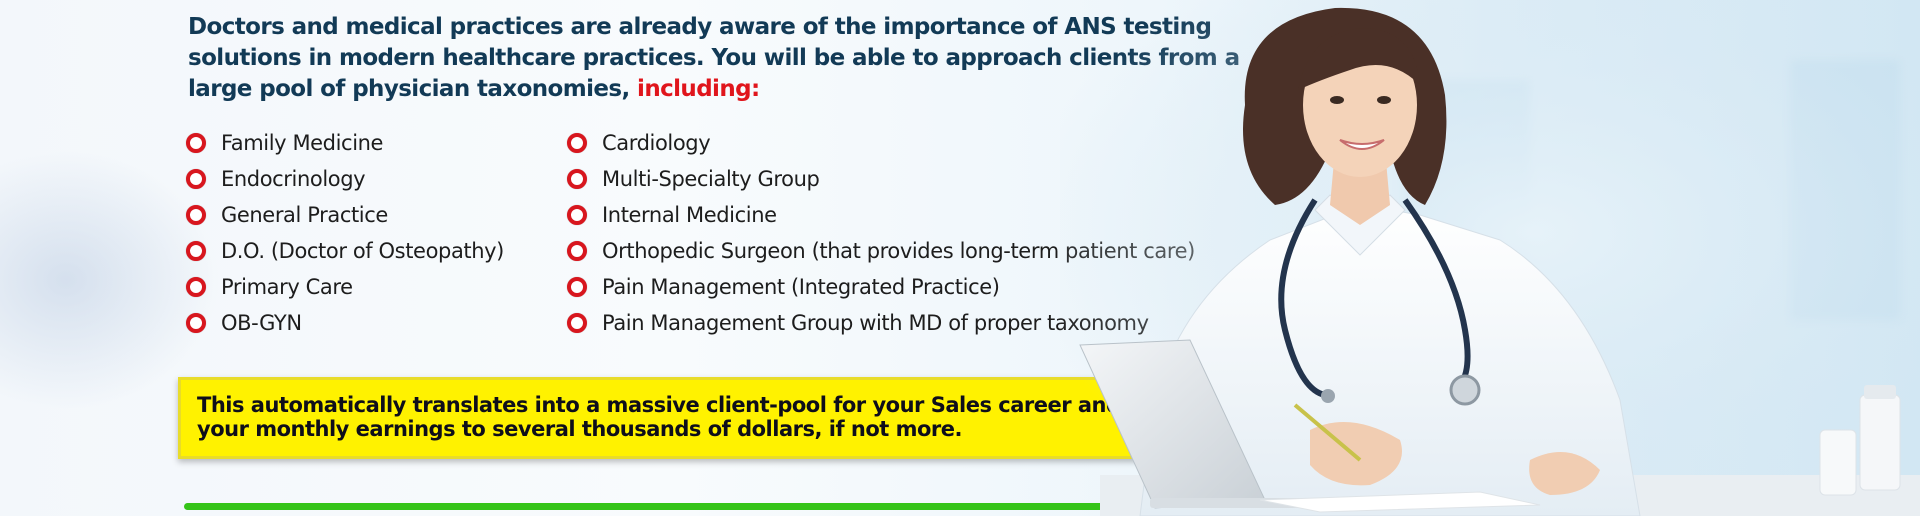 The height and width of the screenshot is (516, 1920). Describe the element at coordinates (362, 251) in the screenshot. I see `list-item-label: D.O. (Doctor of Osteopathy)` at that location.